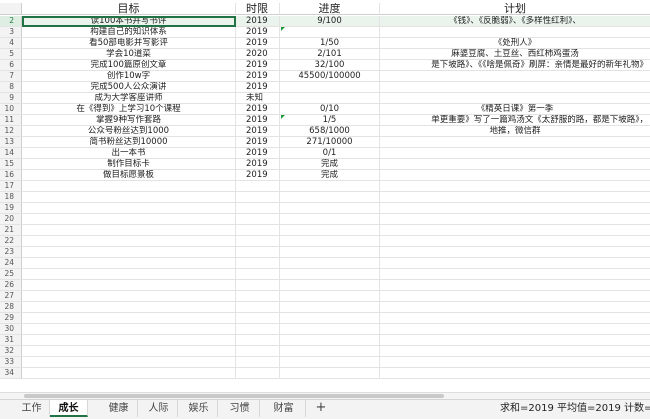  Describe the element at coordinates (69, 408) in the screenshot. I see `sheet-tab-2: 成长` at that location.